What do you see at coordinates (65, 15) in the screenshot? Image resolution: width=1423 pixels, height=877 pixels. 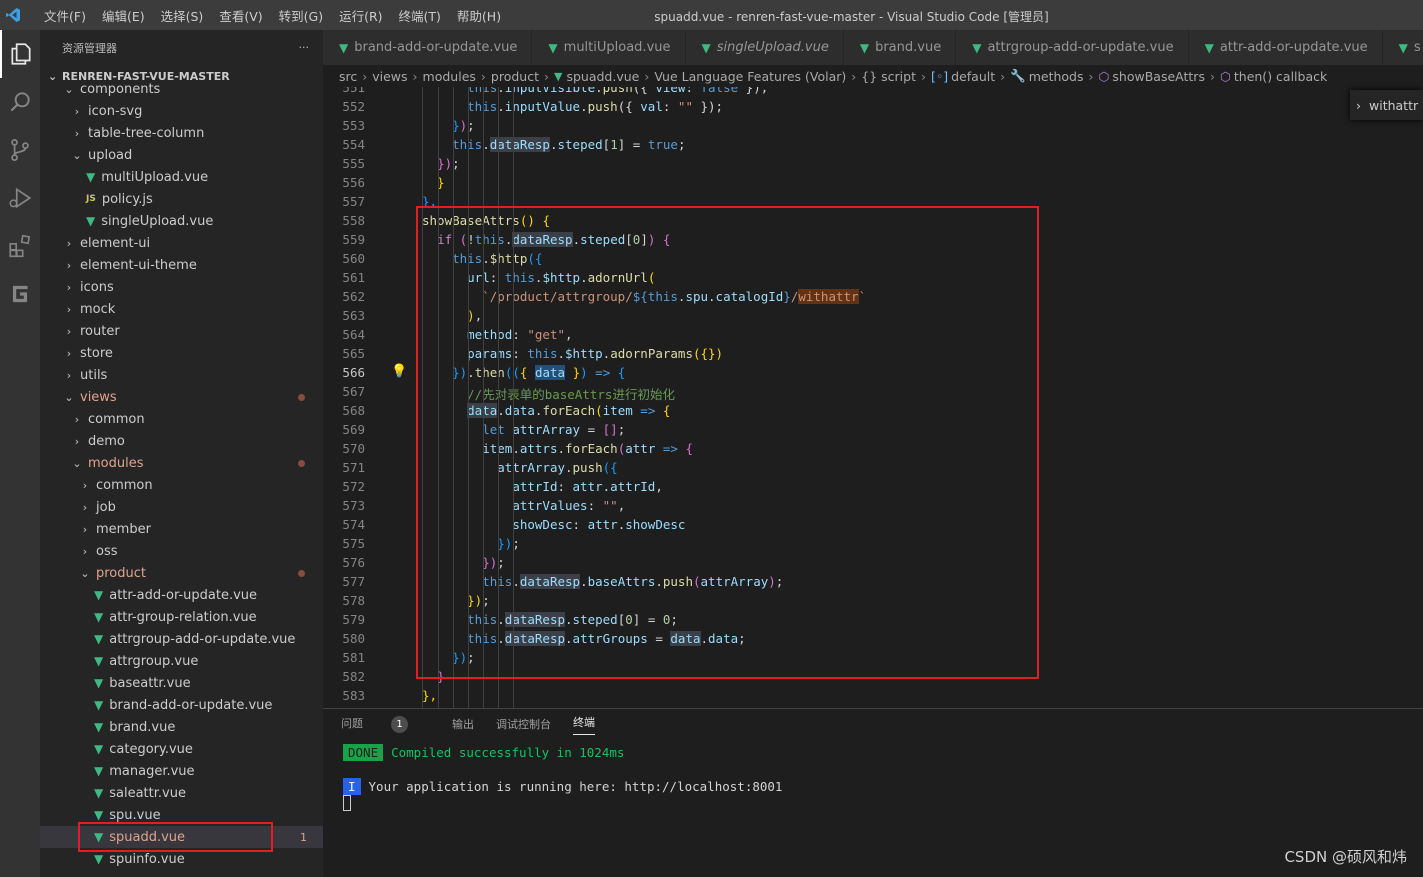 I see `menu-item: 文件(F)` at bounding box center [65, 15].